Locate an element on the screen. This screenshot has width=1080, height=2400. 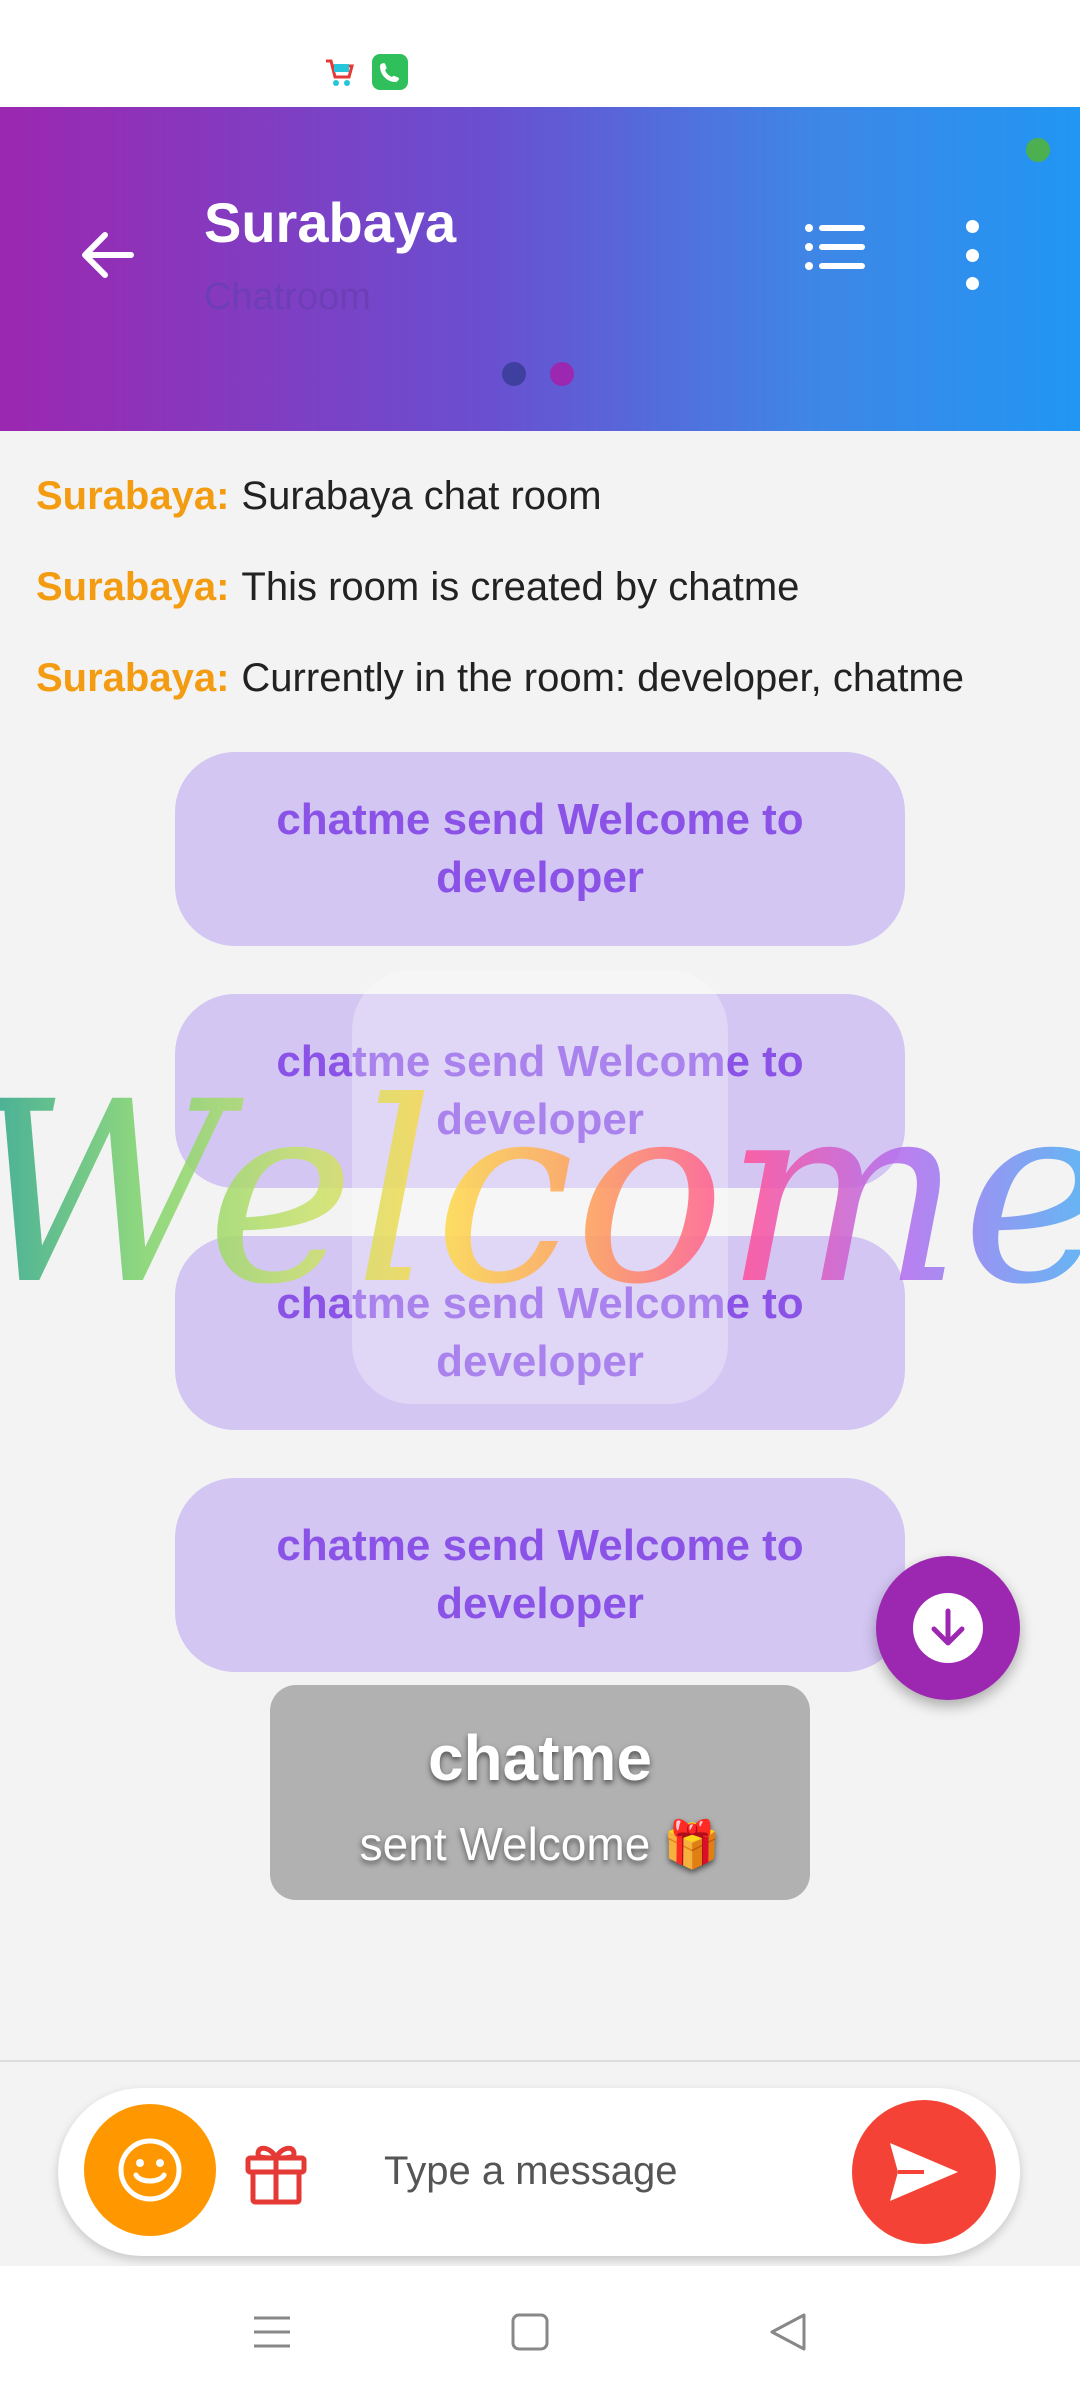
home-button is located at coordinates (530, 2332).